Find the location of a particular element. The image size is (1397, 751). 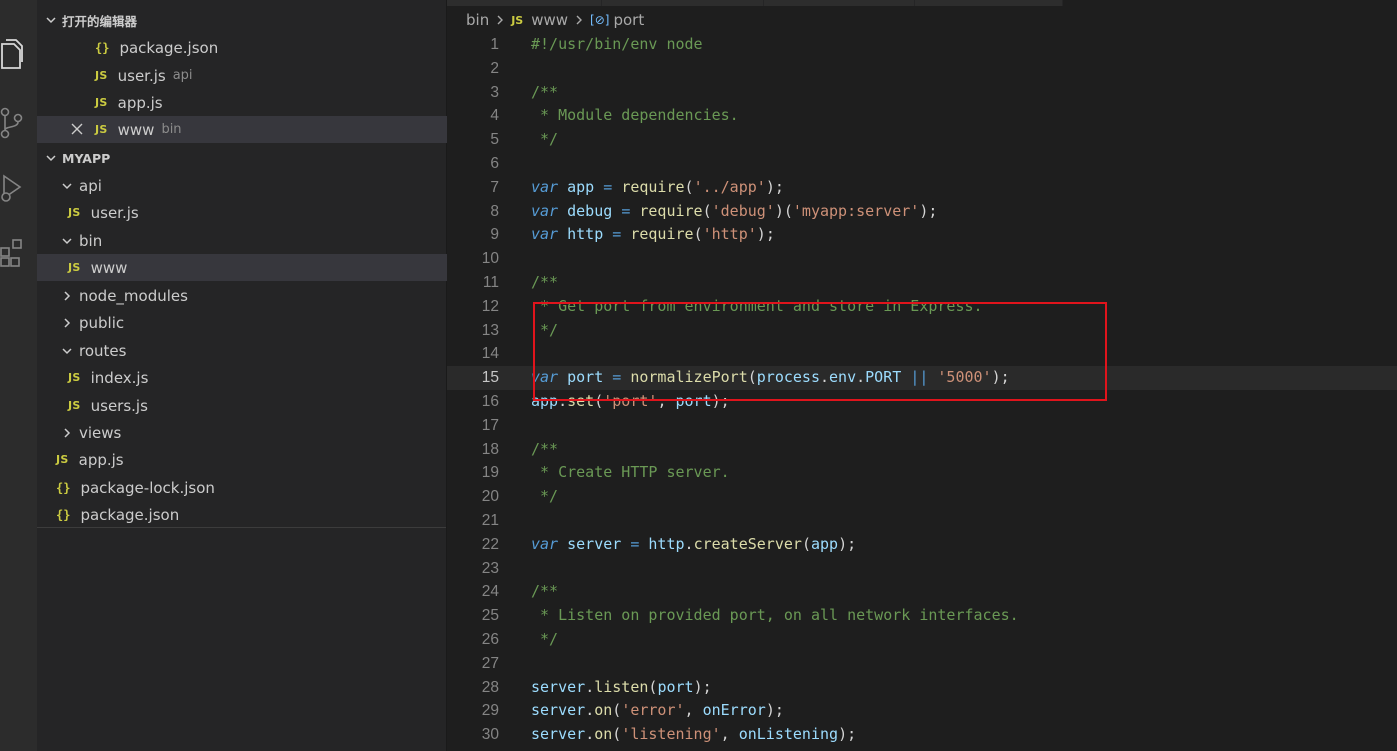

line-number: 7 is located at coordinates (494, 187).